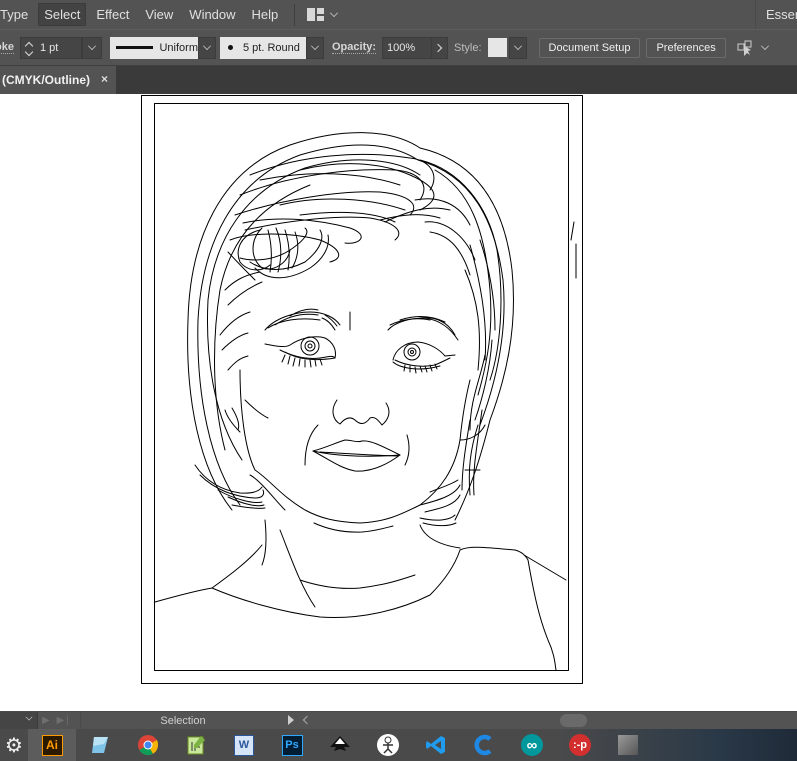  Describe the element at coordinates (135, 47) in the screenshot. I see `stroke-profile-preview-icon` at that location.